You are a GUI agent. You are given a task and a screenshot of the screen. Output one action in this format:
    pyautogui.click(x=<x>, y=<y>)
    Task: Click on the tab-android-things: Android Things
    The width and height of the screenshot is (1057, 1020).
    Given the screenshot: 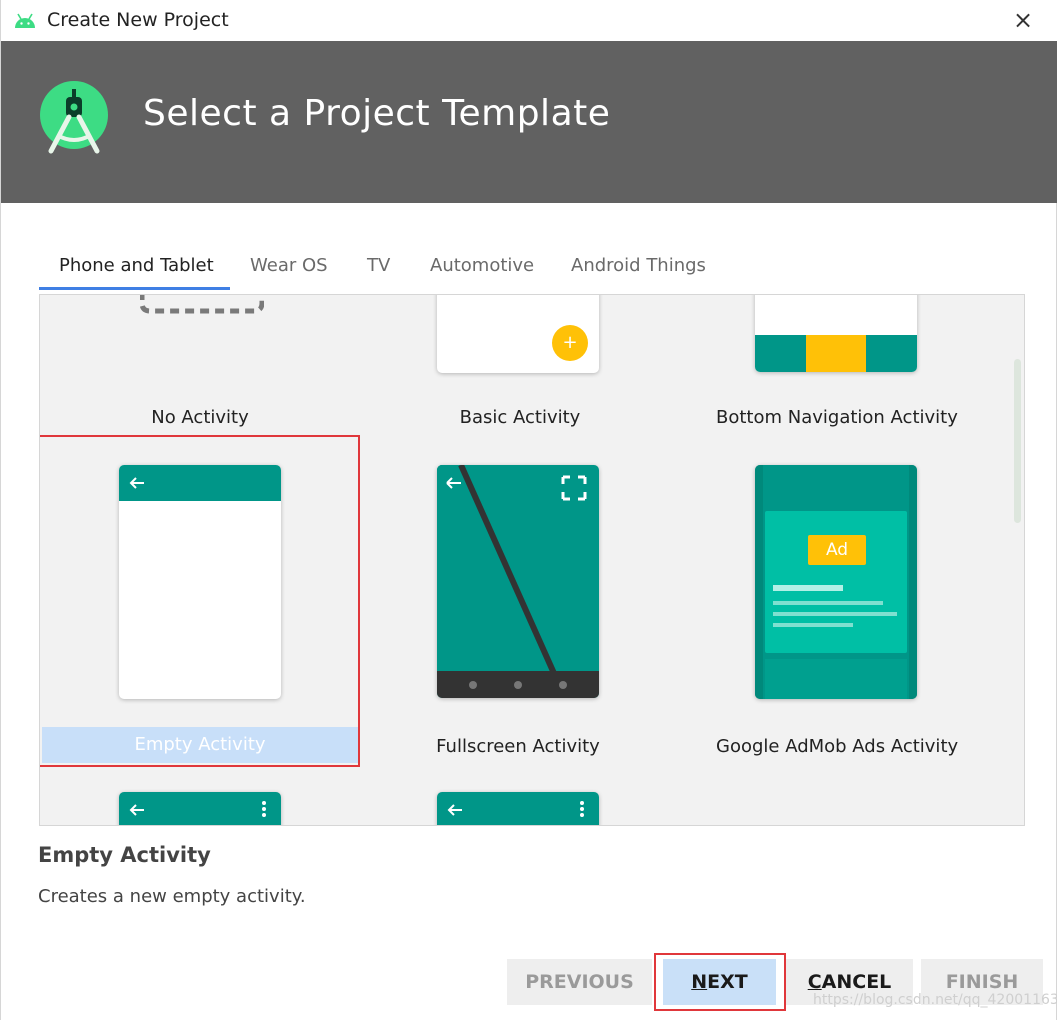 What is the action you would take?
    pyautogui.click(x=638, y=275)
    